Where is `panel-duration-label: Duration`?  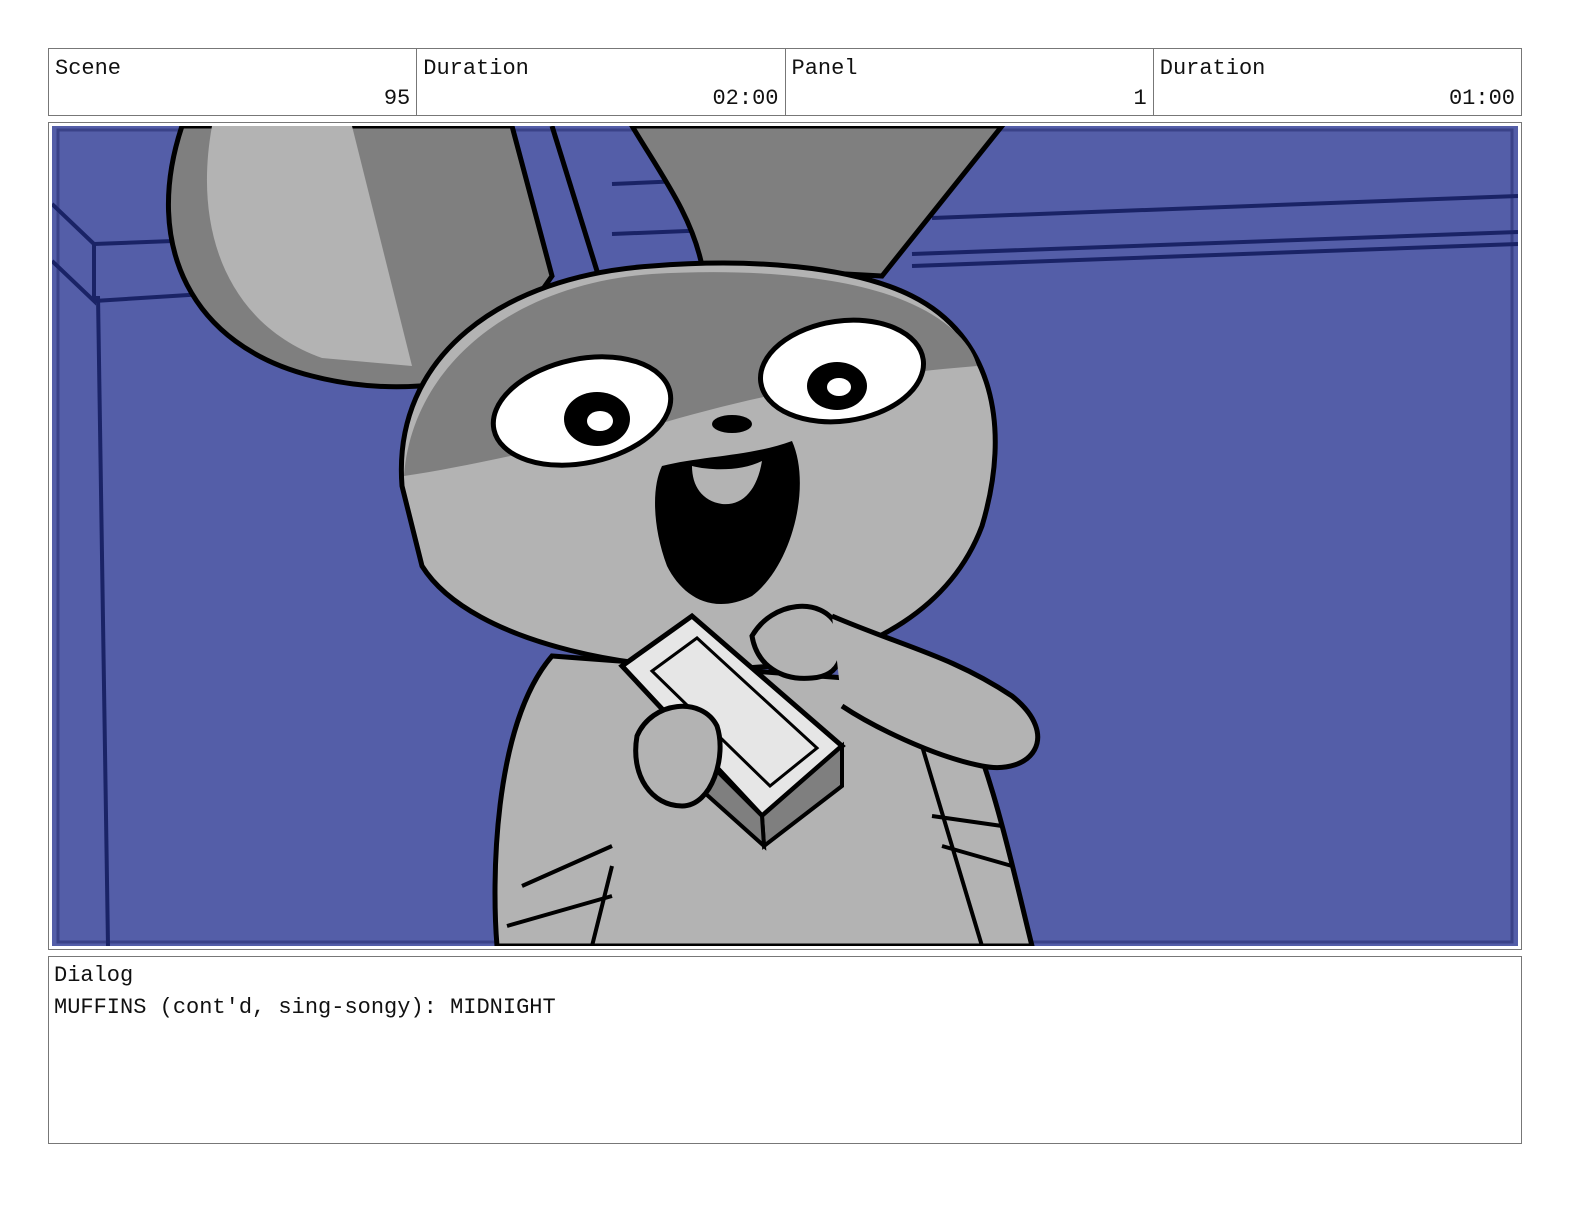 panel-duration-label: Duration is located at coordinates (1212, 68).